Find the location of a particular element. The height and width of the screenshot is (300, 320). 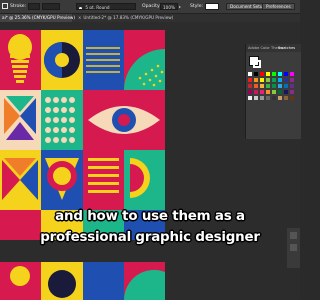

stroke-weight-field is located at coordinates (34, 6).